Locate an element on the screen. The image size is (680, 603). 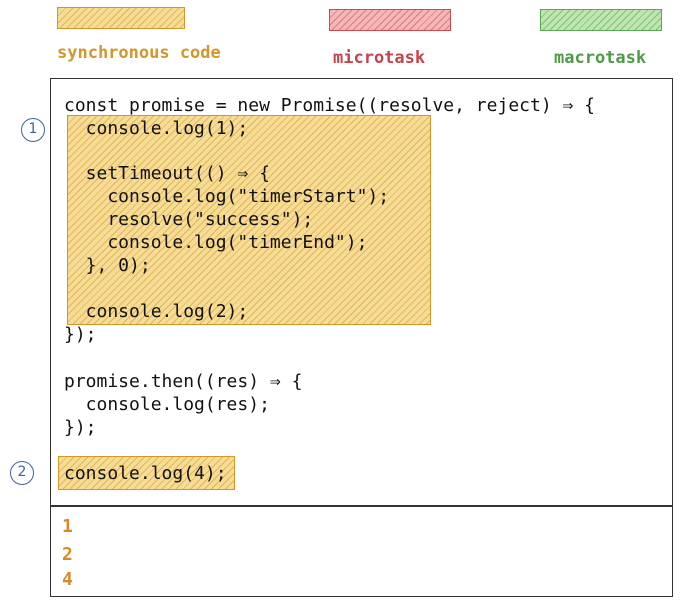
code-line: setTimeout(() ⇒ { is located at coordinates (167, 173).